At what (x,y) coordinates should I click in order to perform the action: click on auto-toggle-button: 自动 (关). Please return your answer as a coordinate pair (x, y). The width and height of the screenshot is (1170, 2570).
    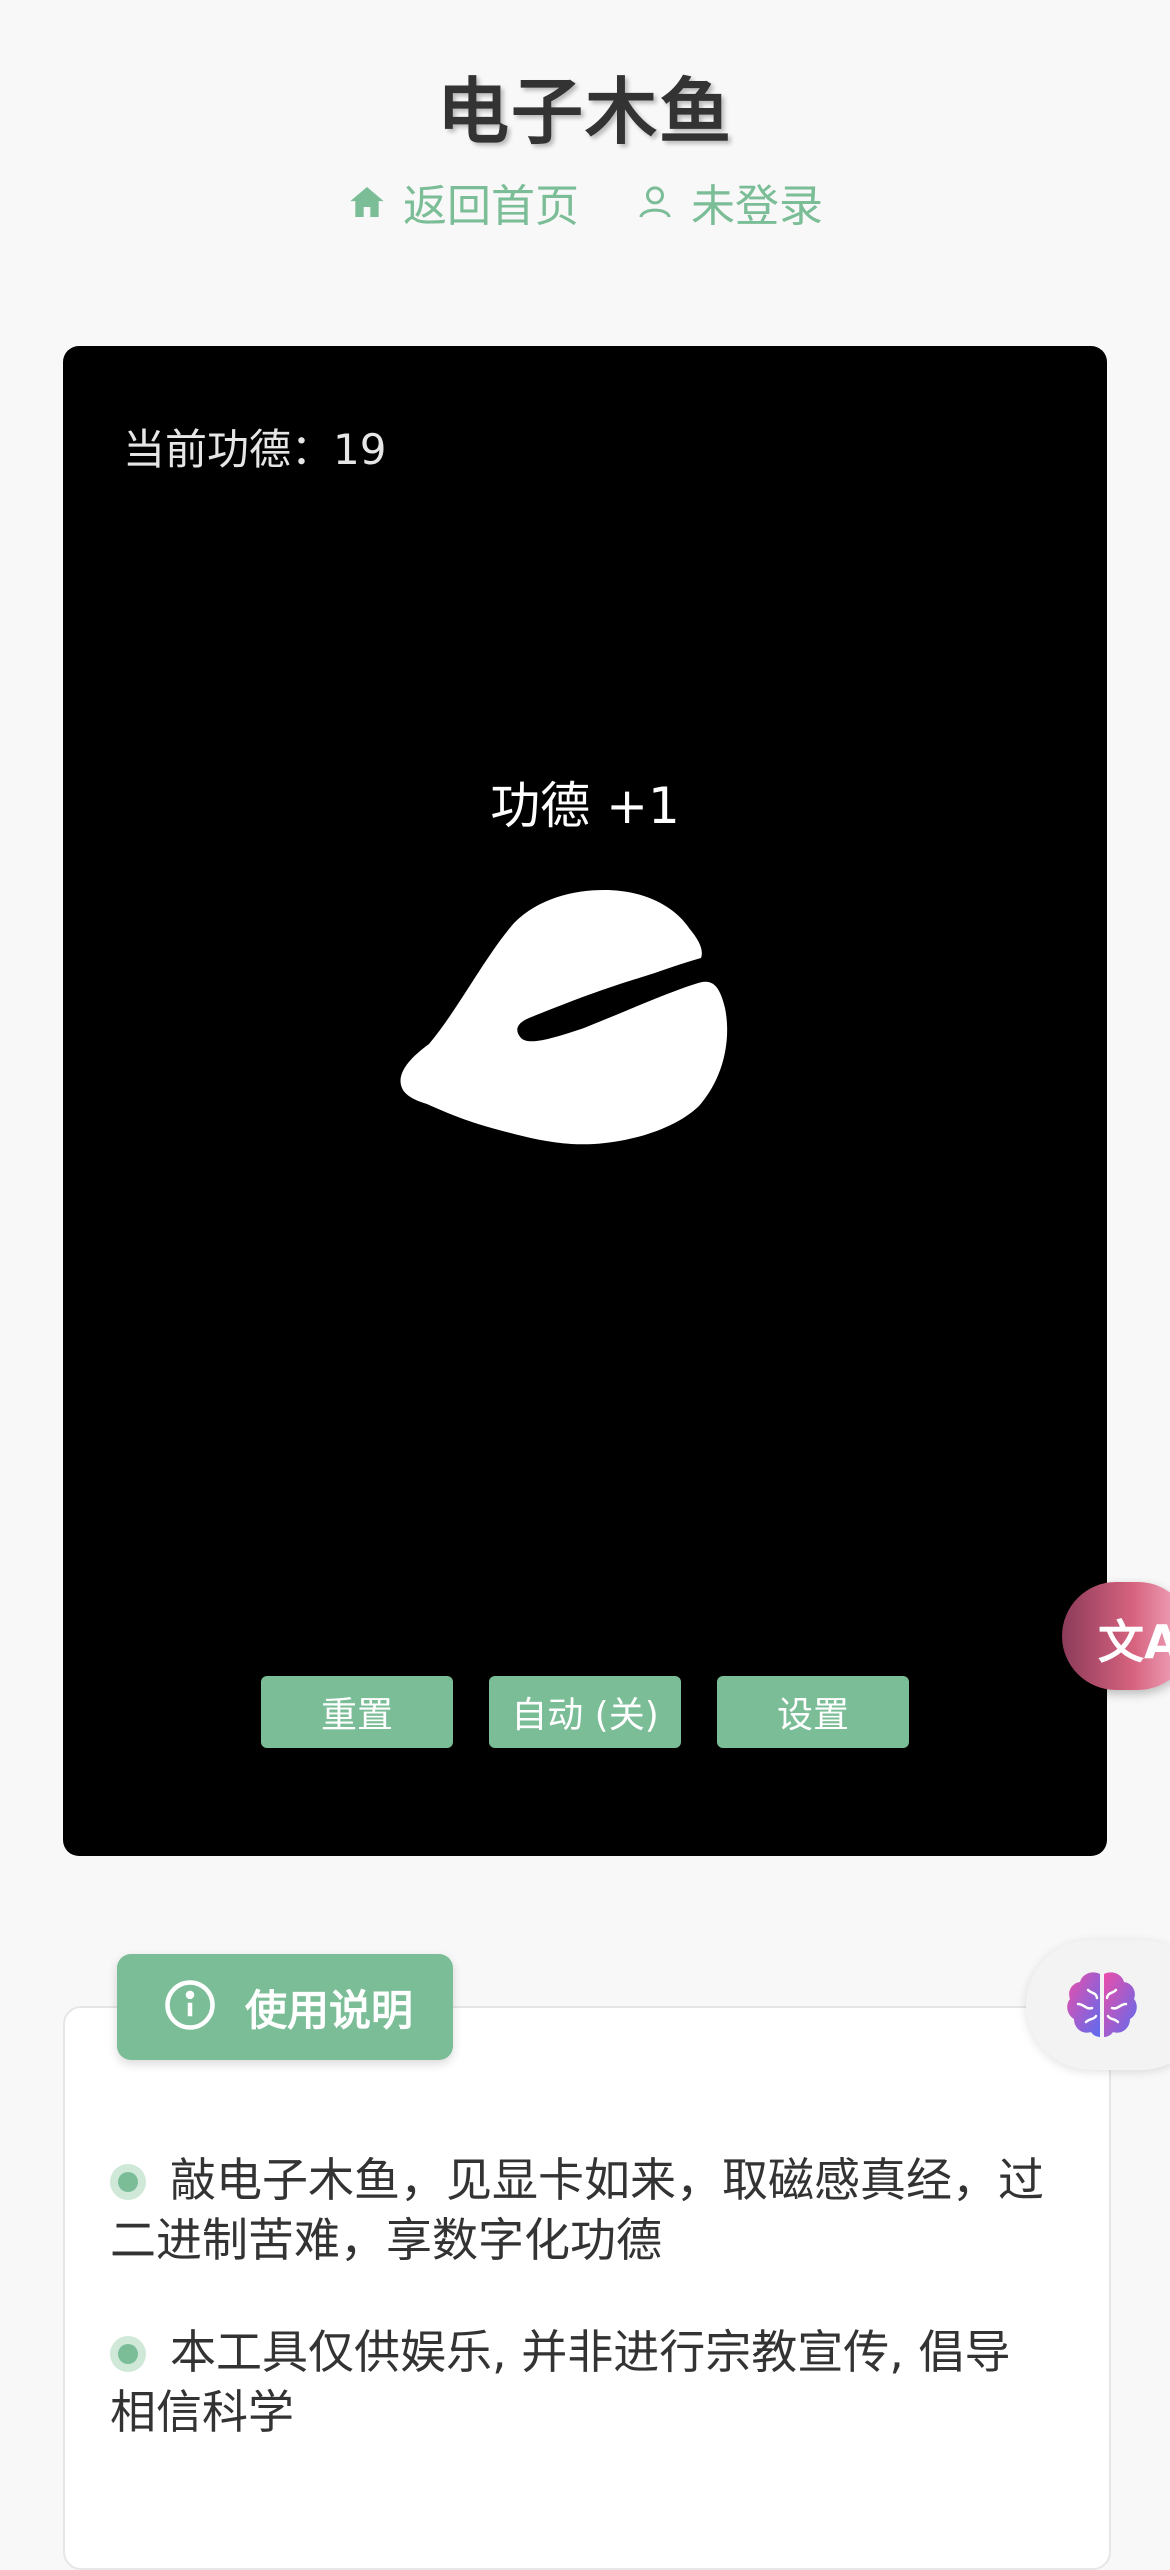
    Looking at the image, I should click on (585, 1712).